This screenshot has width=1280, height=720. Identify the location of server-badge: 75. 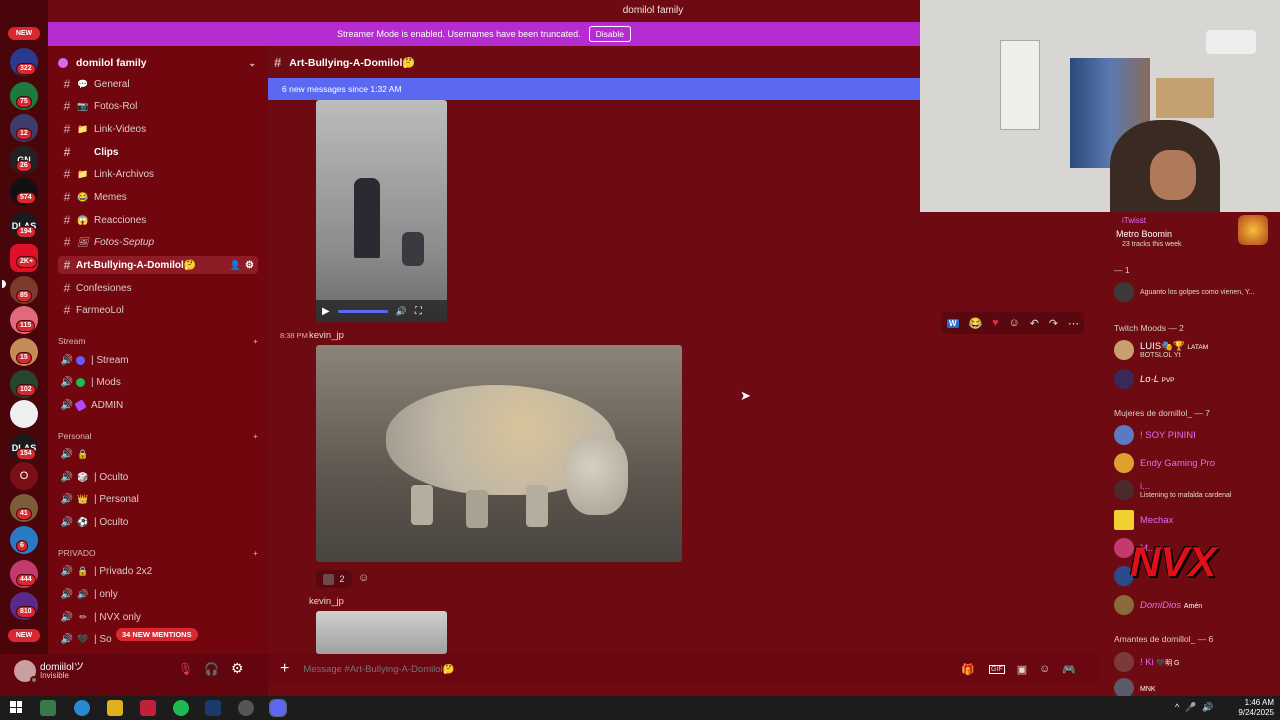
(24, 102).